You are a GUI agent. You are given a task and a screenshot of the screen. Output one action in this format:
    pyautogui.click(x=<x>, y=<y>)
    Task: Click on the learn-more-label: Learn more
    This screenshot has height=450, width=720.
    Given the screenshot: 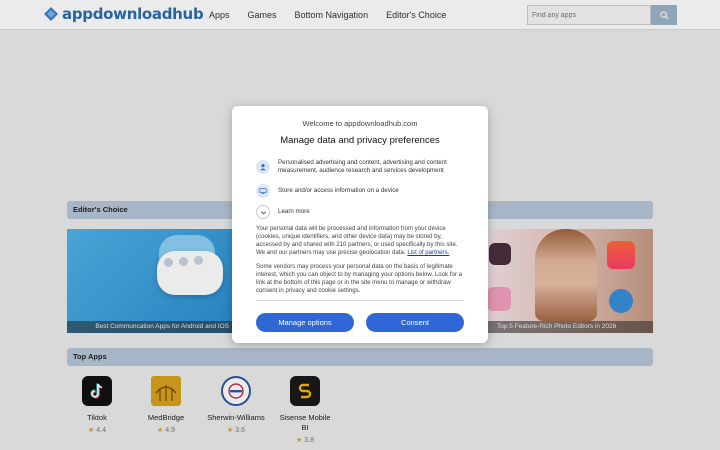 What is the action you would take?
    pyautogui.click(x=294, y=211)
    